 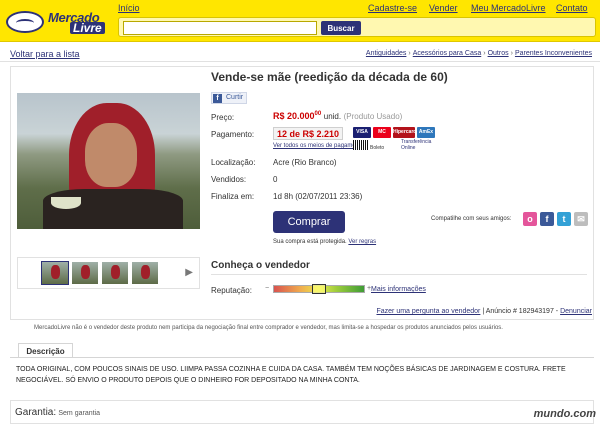 What do you see at coordinates (79, 413) in the screenshot?
I see `warranty-value: Sem garantia` at bounding box center [79, 413].